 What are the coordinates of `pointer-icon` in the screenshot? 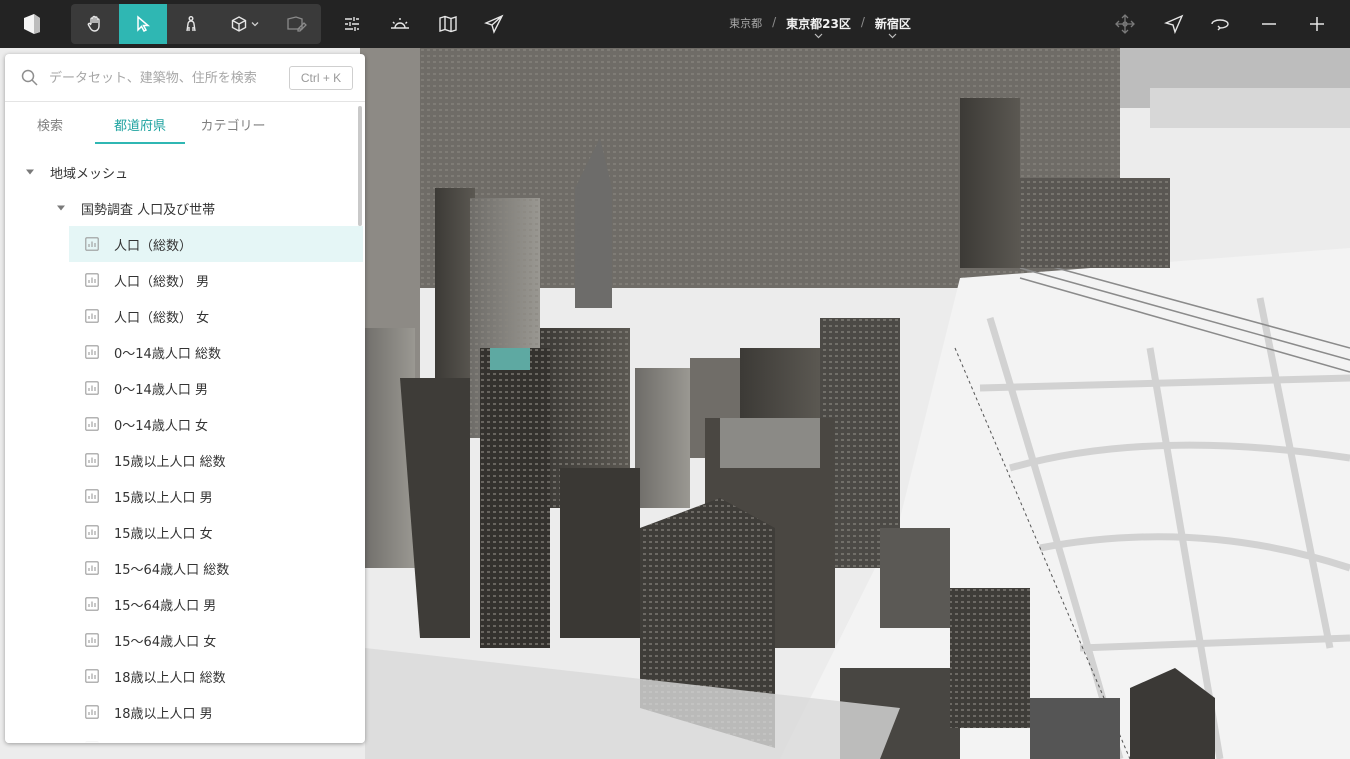 It's located at (144, 23).